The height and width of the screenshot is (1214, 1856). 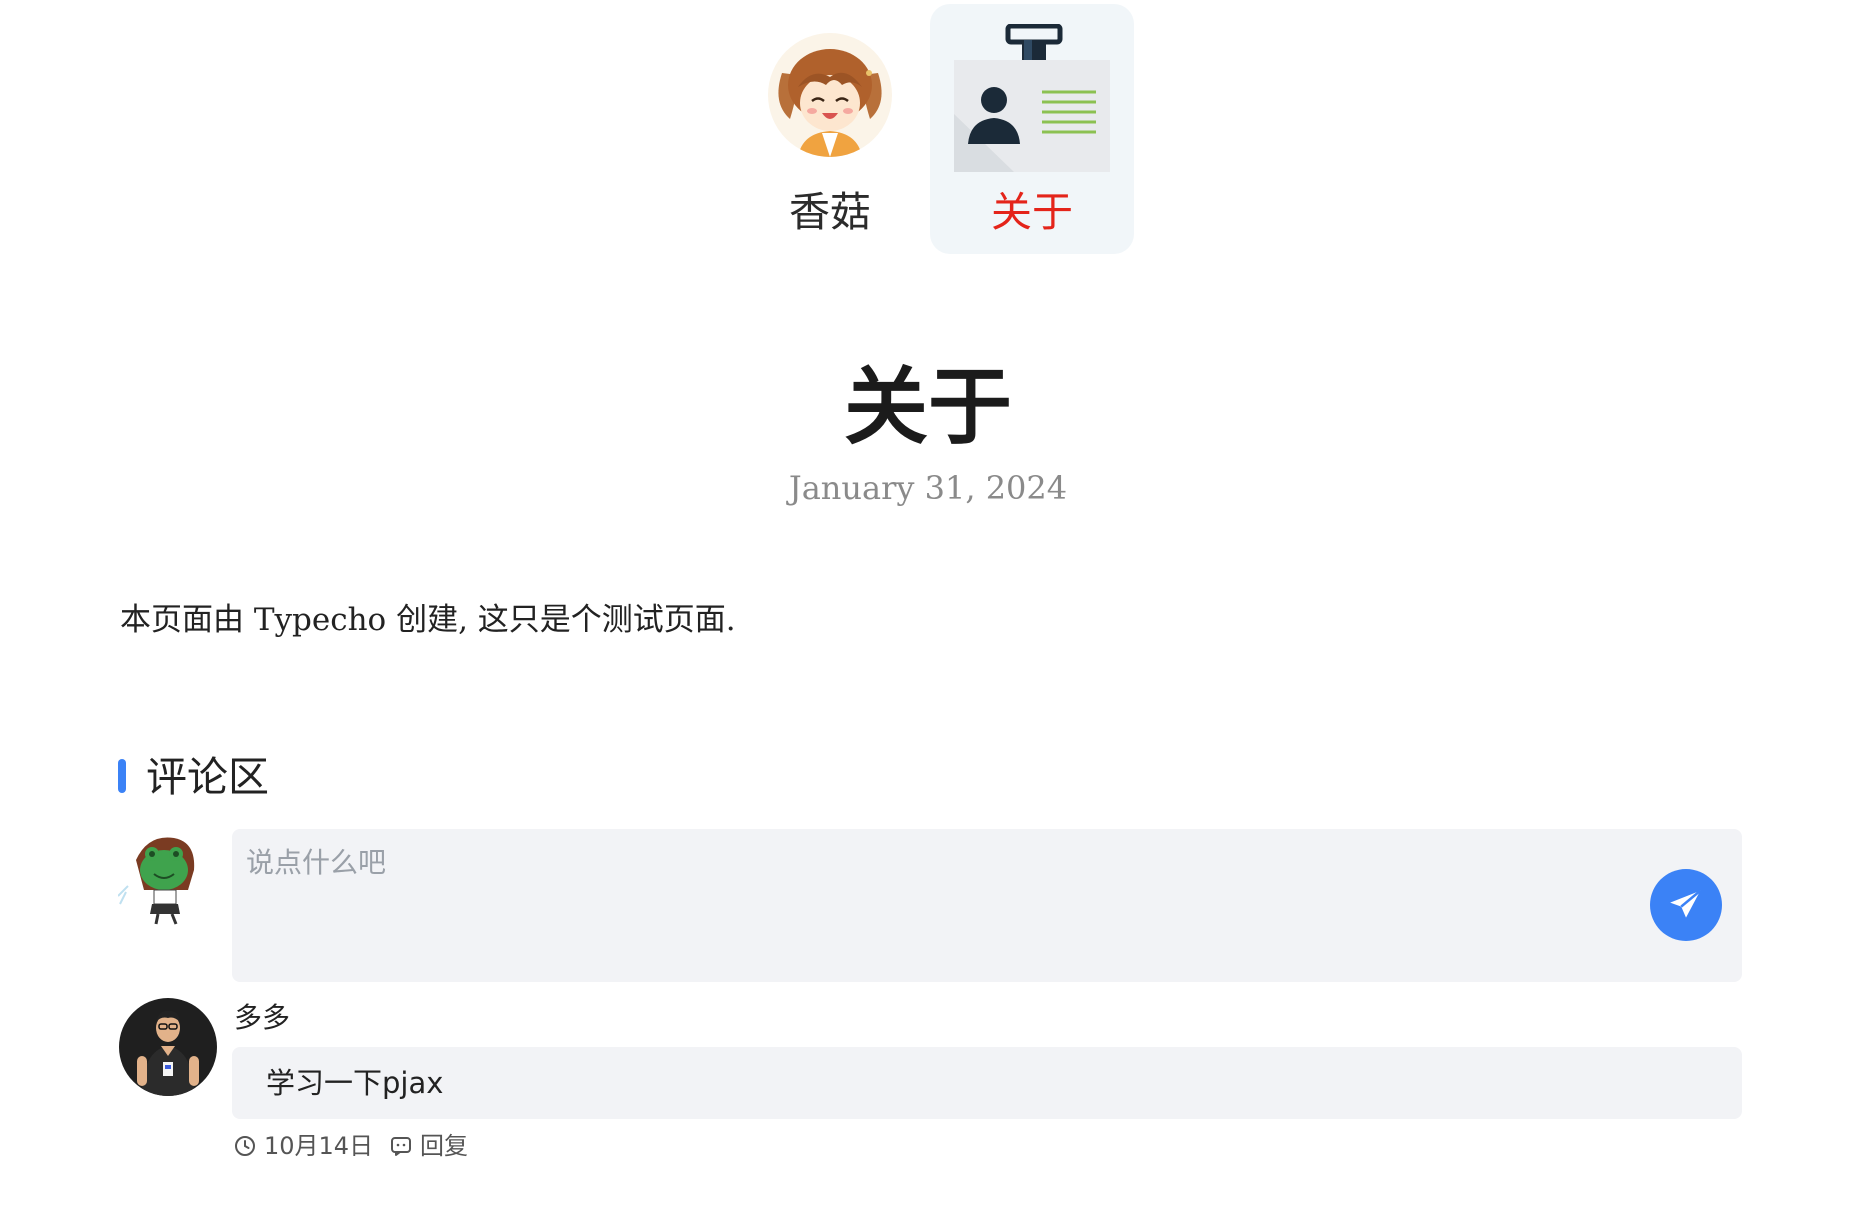 I want to click on comment-input, so click(x=946, y=903).